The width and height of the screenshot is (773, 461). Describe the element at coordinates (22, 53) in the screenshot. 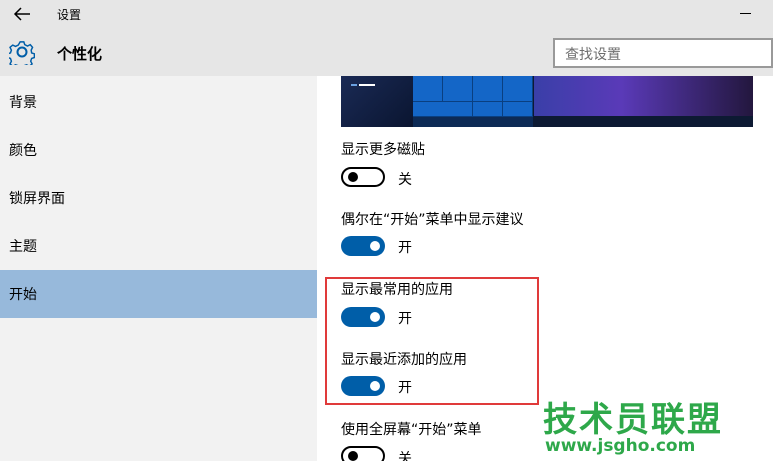

I see `gear-icon` at that location.